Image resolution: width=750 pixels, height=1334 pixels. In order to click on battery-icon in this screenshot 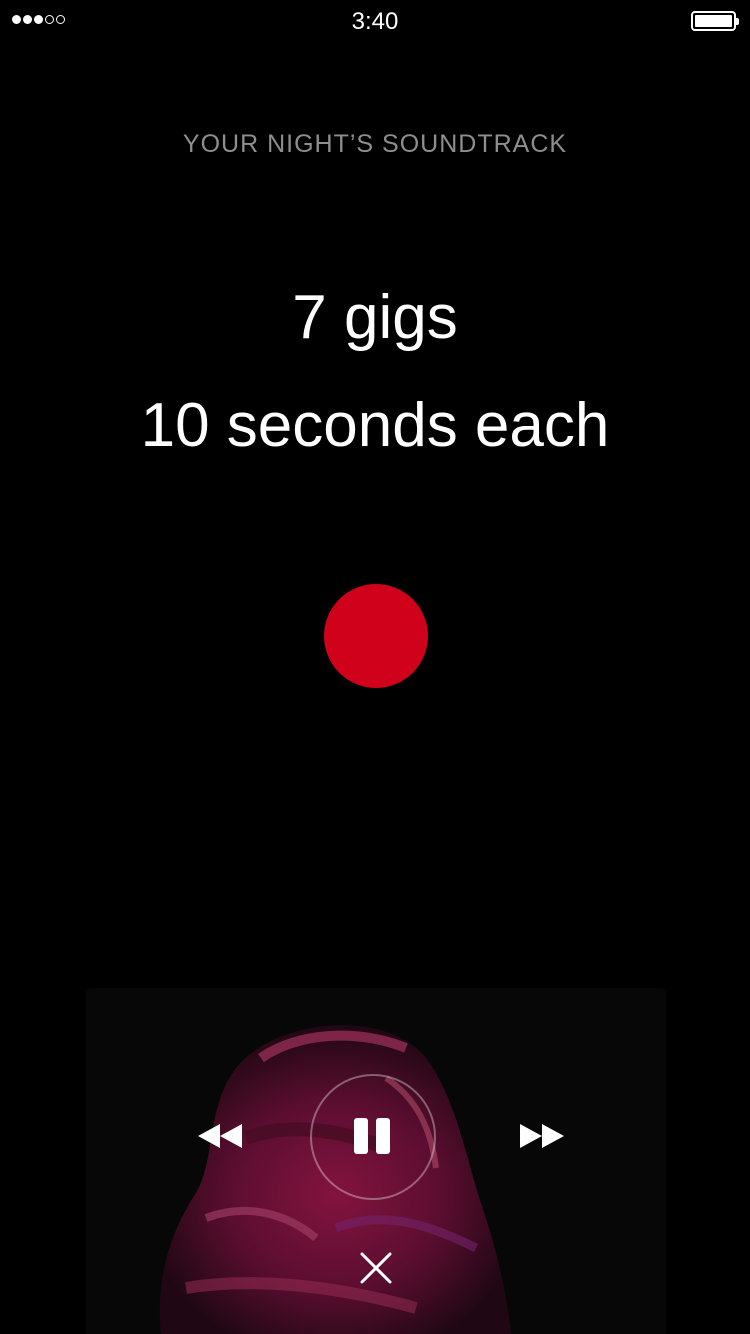, I will do `click(715, 21)`.